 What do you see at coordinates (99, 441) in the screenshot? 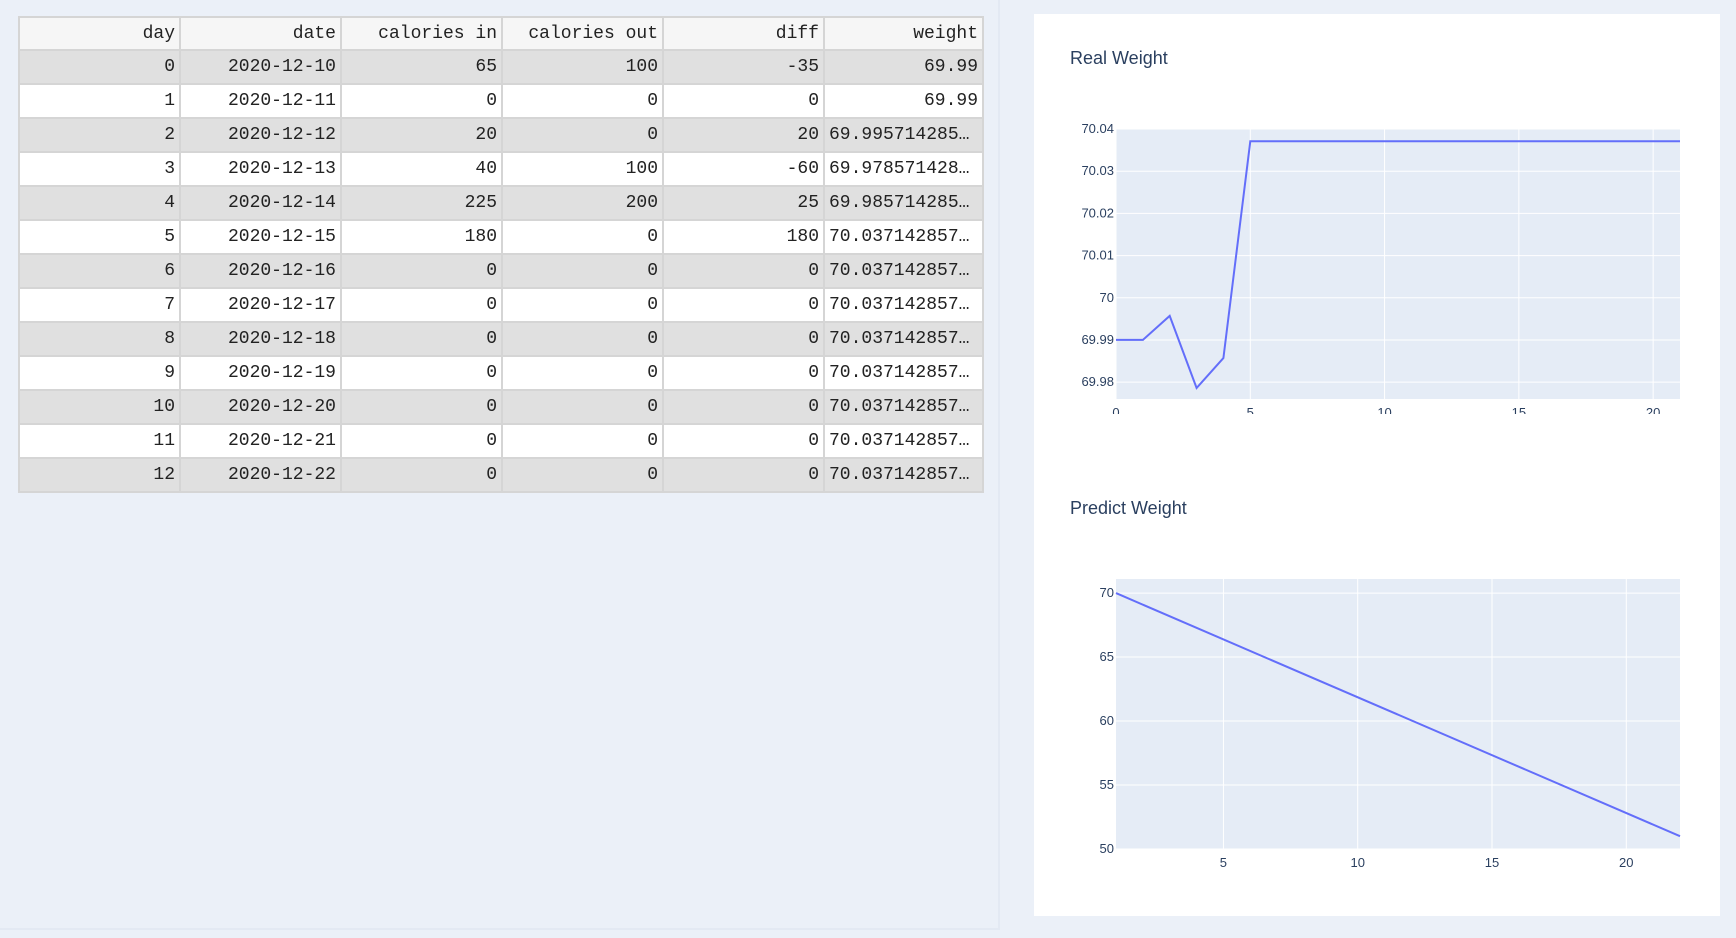
I see `cell-day: 11` at bounding box center [99, 441].